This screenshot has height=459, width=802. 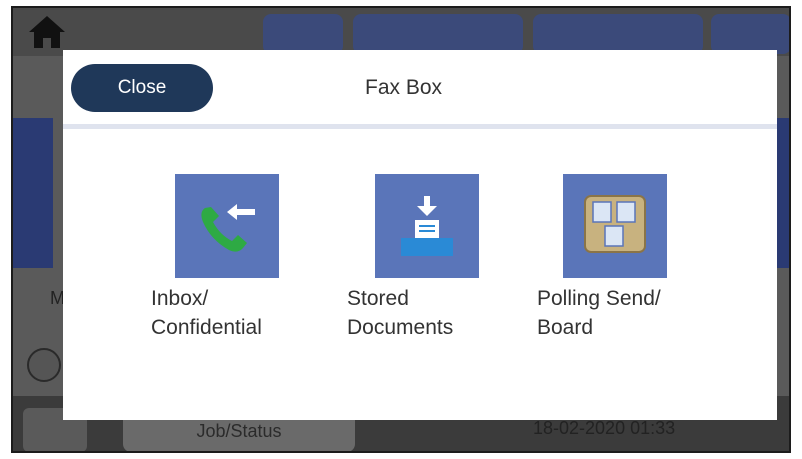 What do you see at coordinates (206, 313) in the screenshot?
I see `tile-label: Inbox/ Confidential` at bounding box center [206, 313].